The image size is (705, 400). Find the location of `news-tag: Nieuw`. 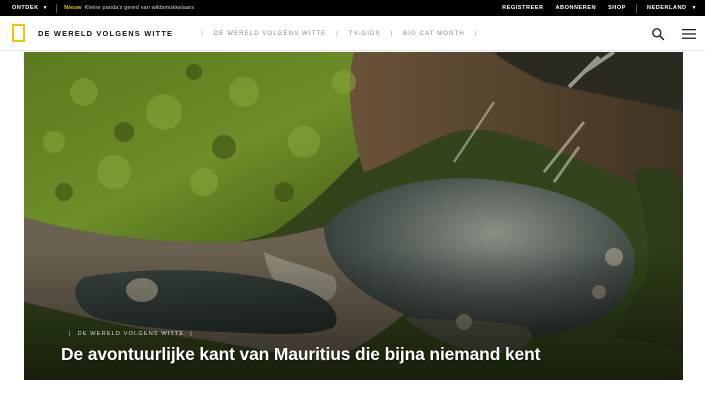

news-tag: Nieuw is located at coordinates (73, 8).